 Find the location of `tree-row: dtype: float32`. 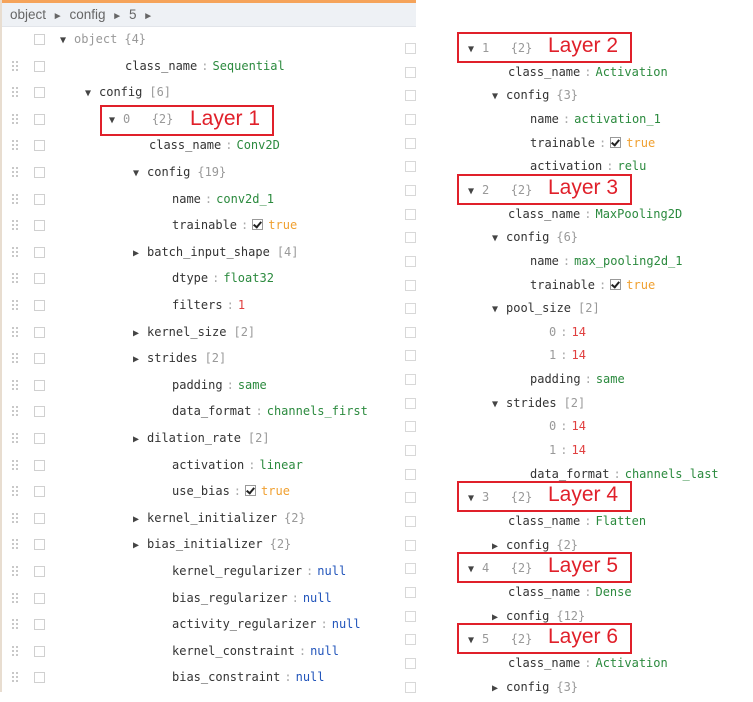

tree-row: dtype: float32 is located at coordinates (223, 278).